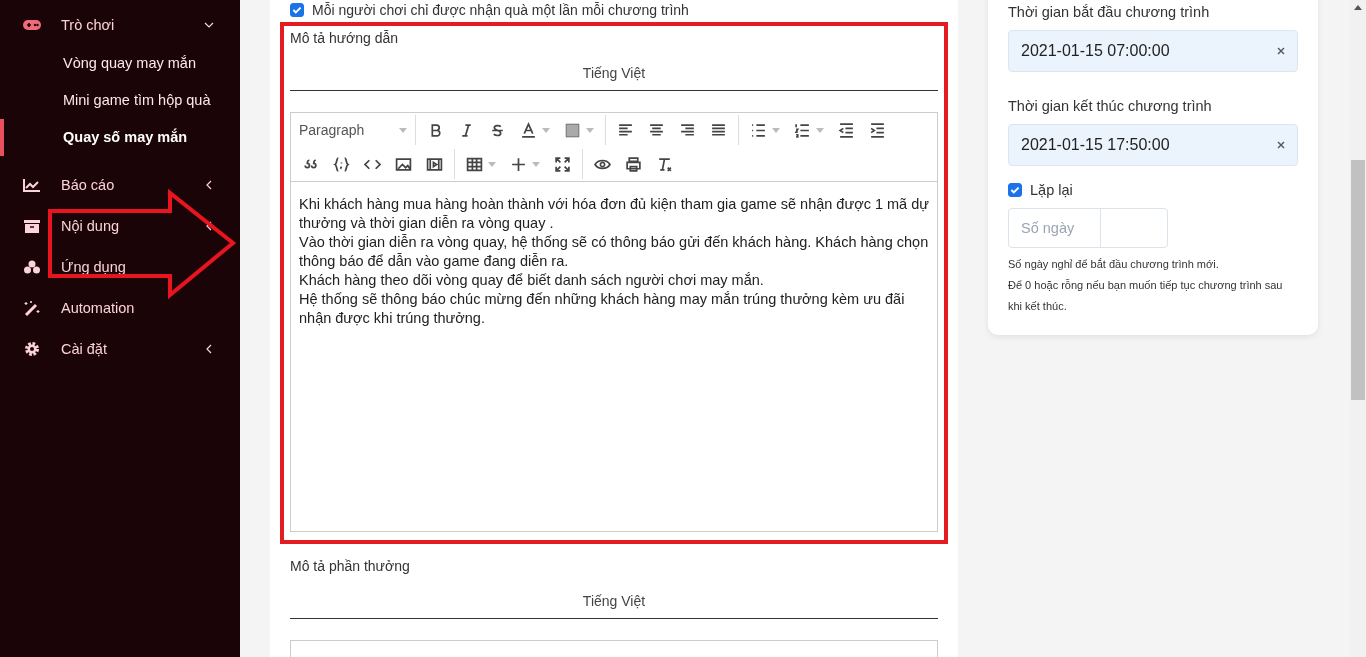 Image resolution: width=1366 pixels, height=657 pixels. What do you see at coordinates (718, 130) in the screenshot?
I see `align-justify-icon` at bounding box center [718, 130].